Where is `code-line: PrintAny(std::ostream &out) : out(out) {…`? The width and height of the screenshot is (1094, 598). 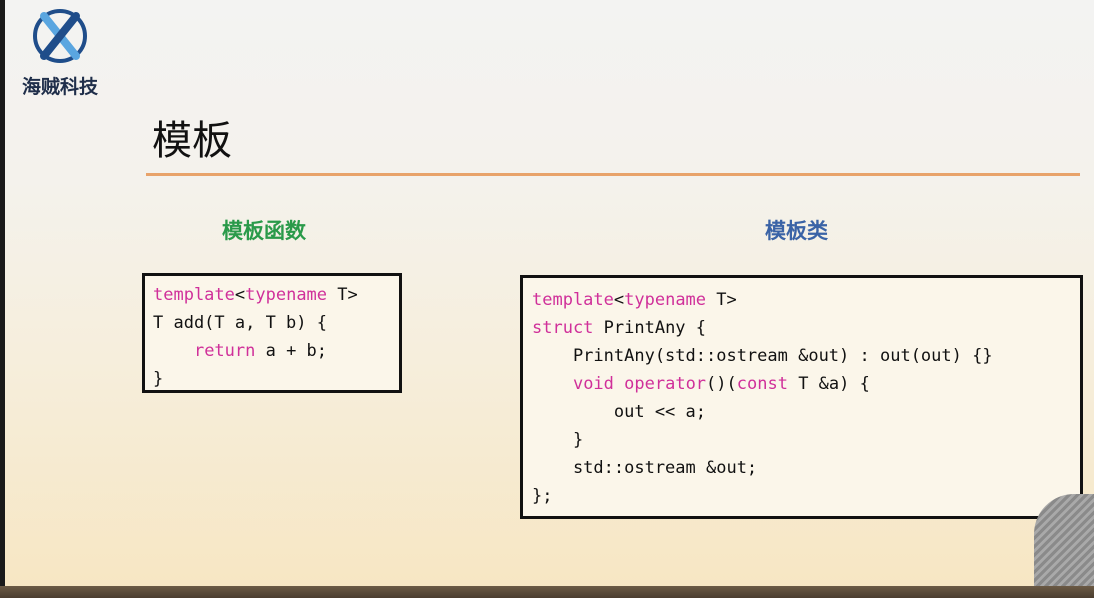
code-line: PrintAny(std::ostream &out) : out(out) {… is located at coordinates (801, 356).